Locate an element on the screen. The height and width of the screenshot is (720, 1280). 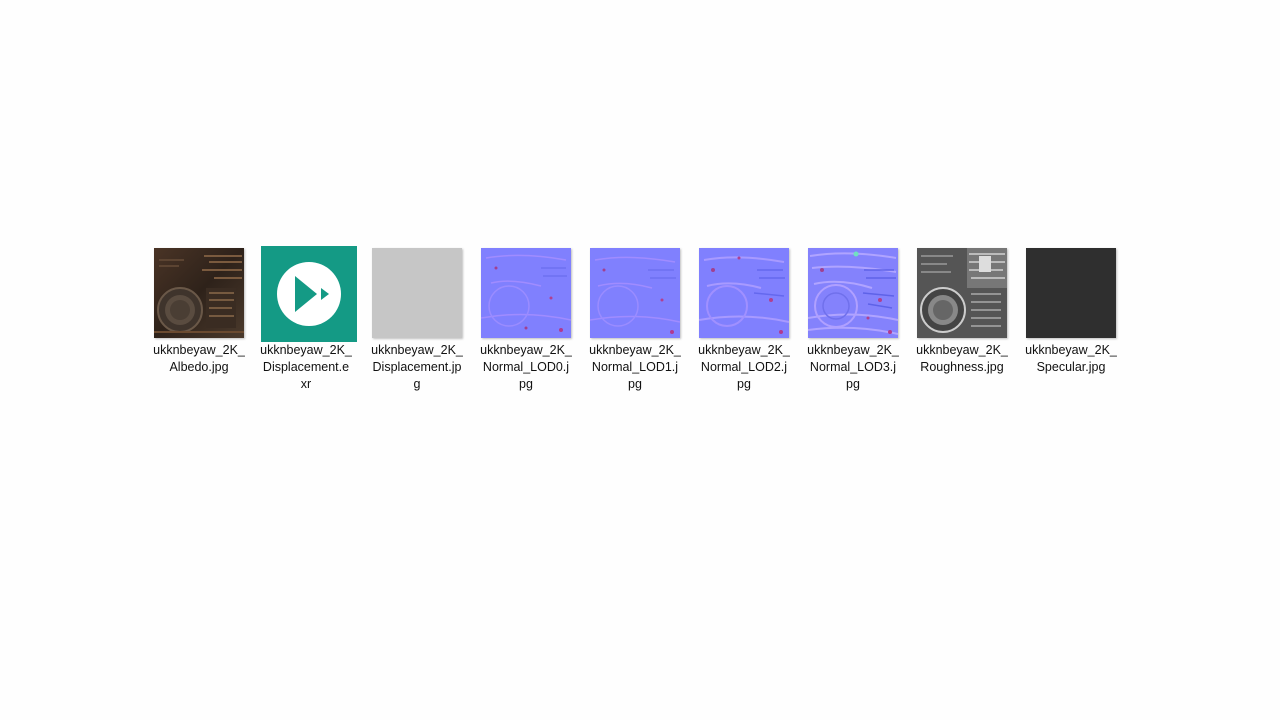
file-item-displacement-exr: ukknbeyaw_2K_ Displacement.e xr is located at coordinates (308, 325).